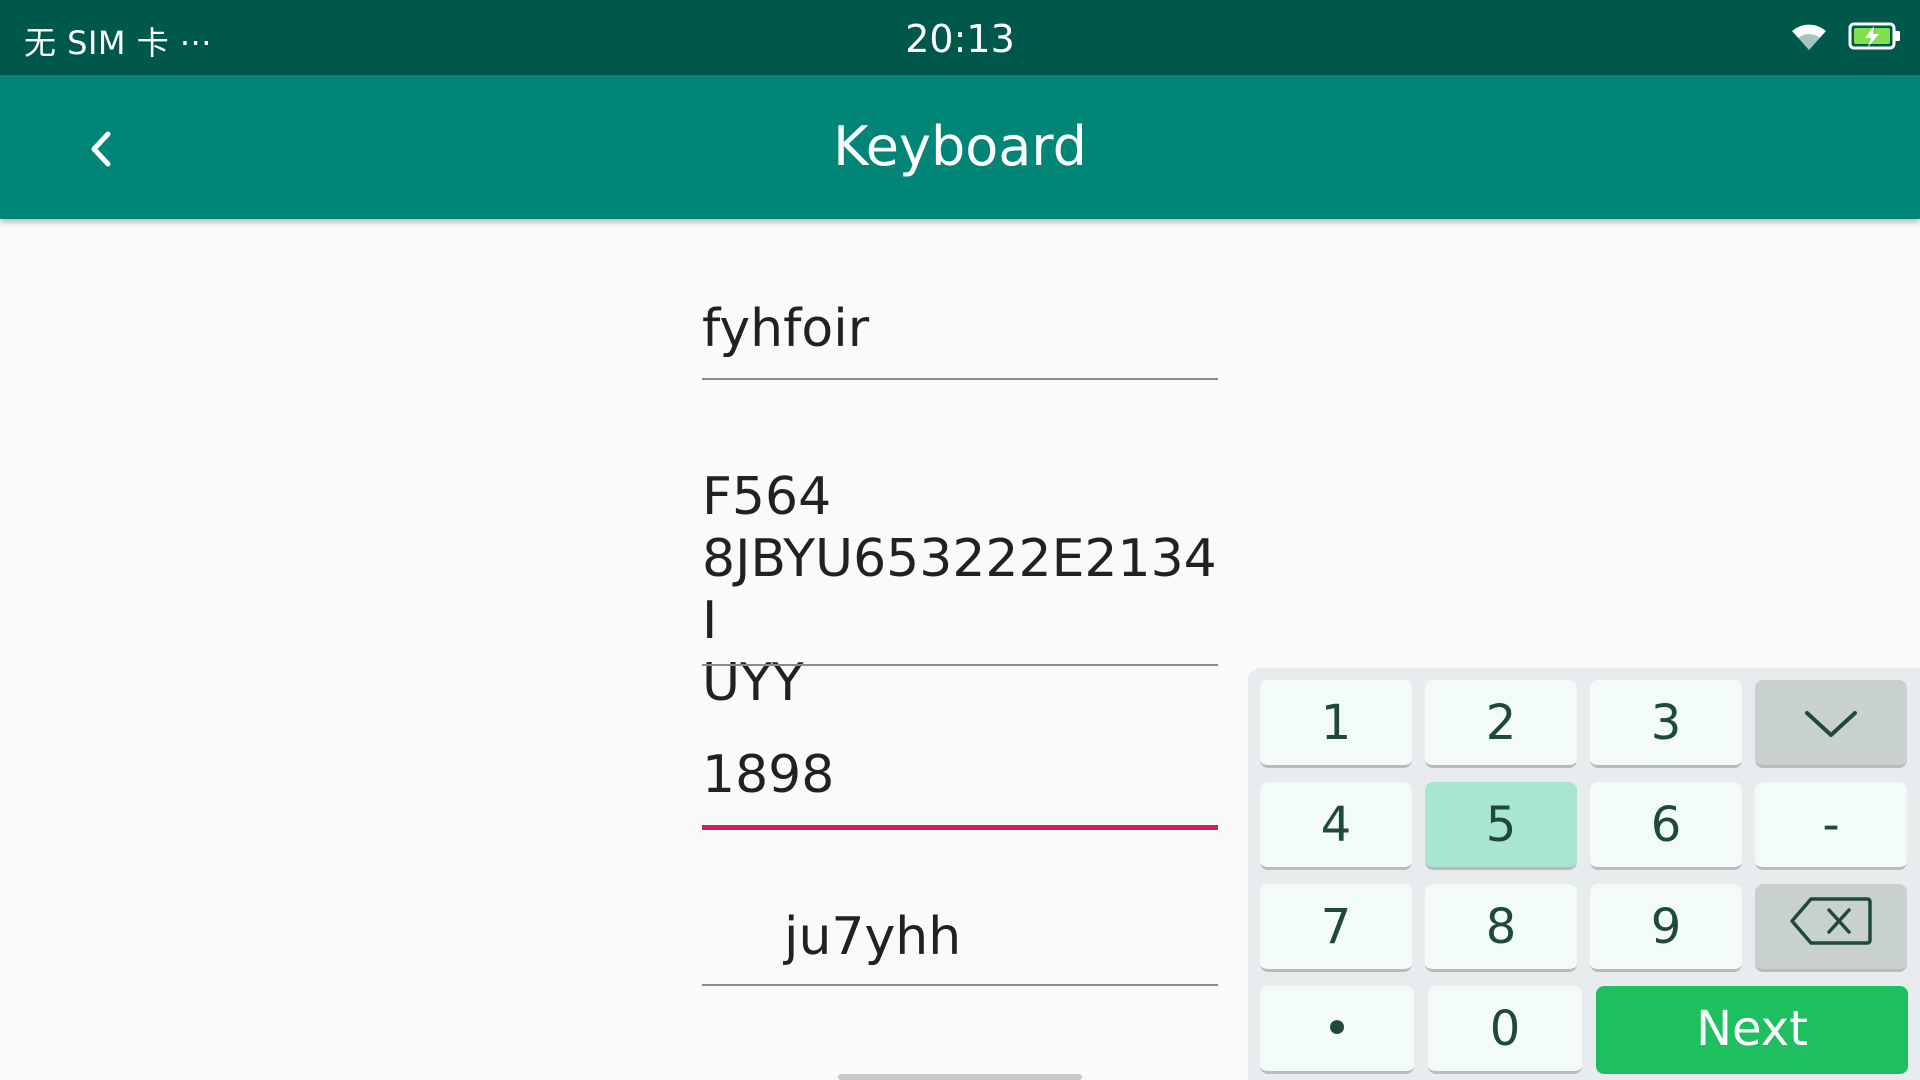  Describe the element at coordinates (1875, 38) in the screenshot. I see `battery-charging-icon` at that location.